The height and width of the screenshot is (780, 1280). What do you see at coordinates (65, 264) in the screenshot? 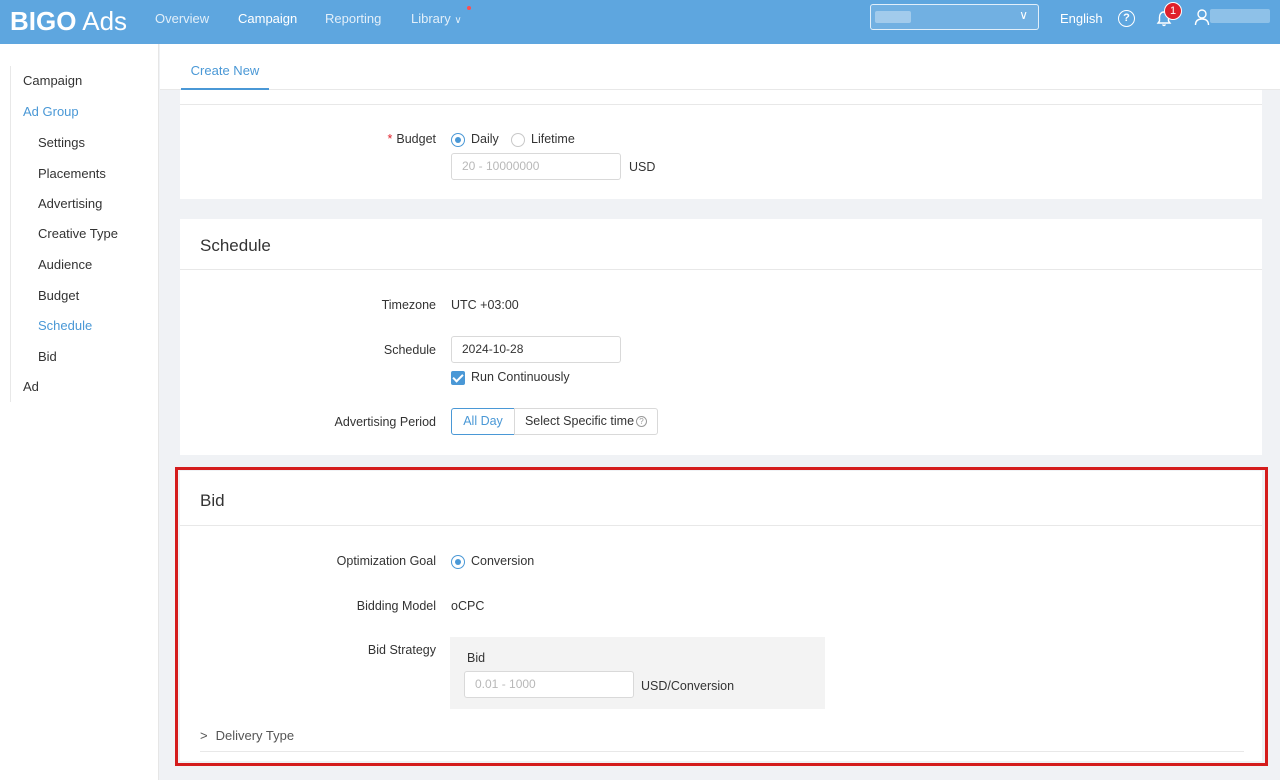
I see `sidebar-item-audience: Audience` at bounding box center [65, 264].